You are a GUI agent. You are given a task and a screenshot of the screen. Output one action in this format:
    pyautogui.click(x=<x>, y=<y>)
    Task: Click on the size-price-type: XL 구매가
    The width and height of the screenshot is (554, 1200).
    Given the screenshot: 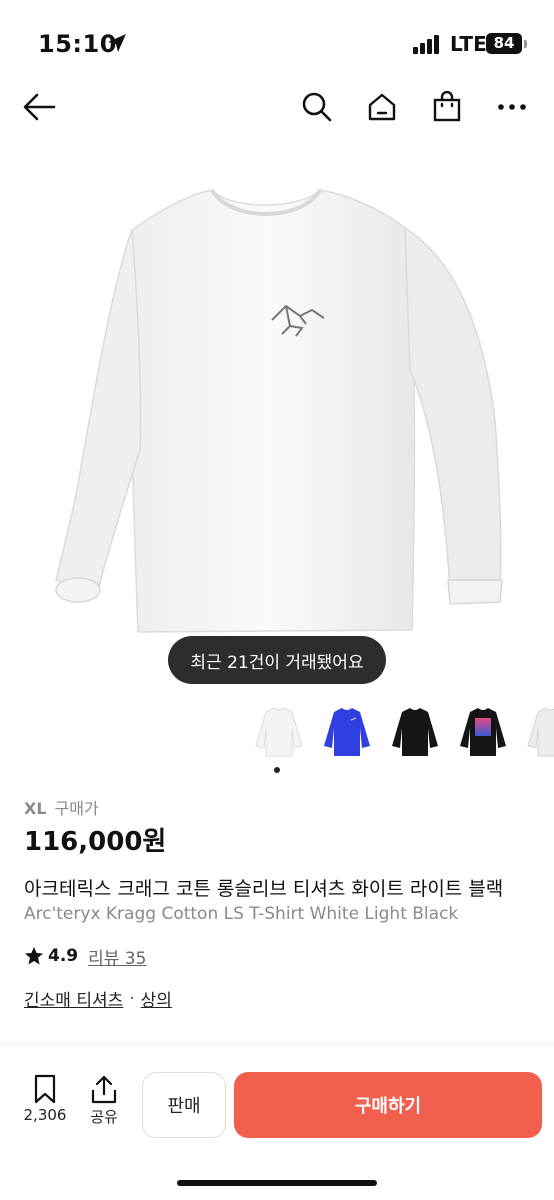 What is the action you would take?
    pyautogui.click(x=61, y=807)
    